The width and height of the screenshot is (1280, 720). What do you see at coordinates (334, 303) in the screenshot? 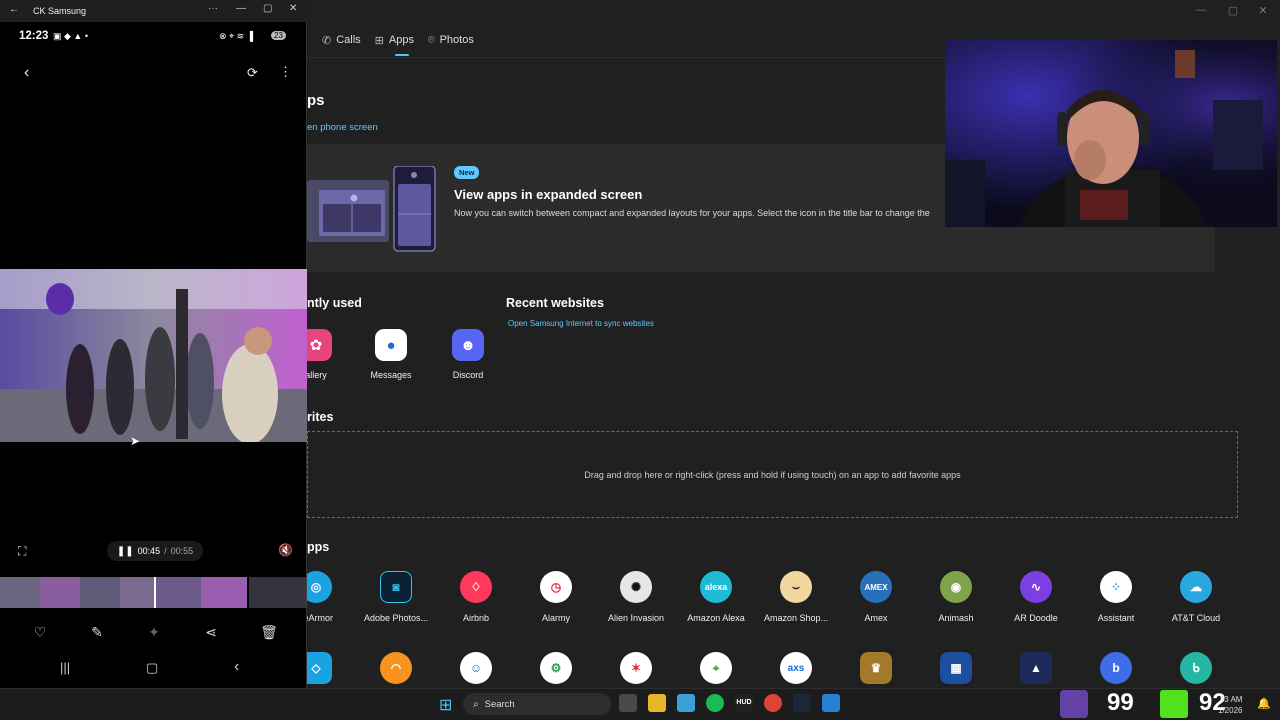
I see `recently-used-heading: ntly used` at bounding box center [334, 303].